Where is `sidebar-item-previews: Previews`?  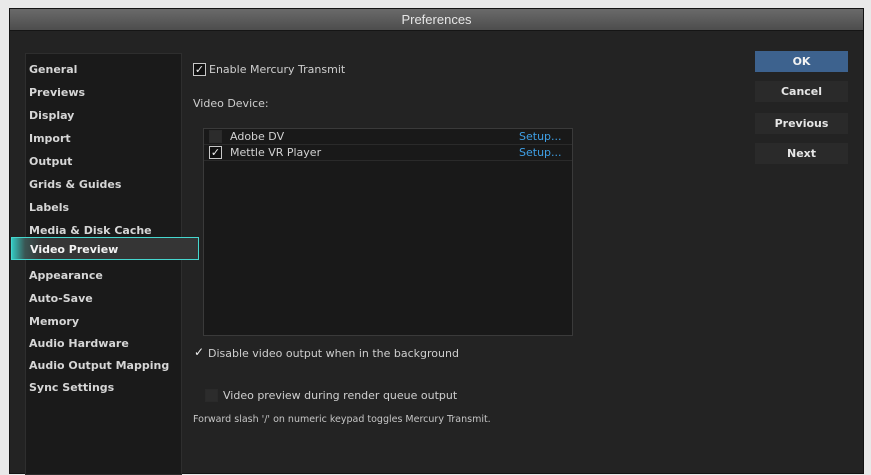
sidebar-item-previews: Previews is located at coordinates (103, 92).